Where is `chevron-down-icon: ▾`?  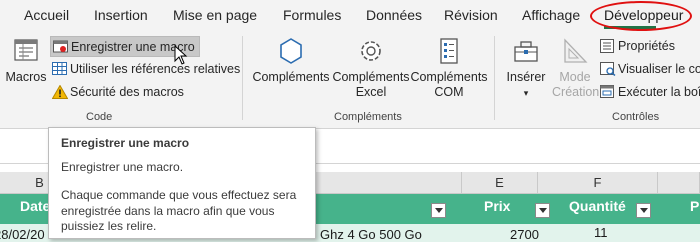
chevron-down-icon: ▾ is located at coordinates (526, 93).